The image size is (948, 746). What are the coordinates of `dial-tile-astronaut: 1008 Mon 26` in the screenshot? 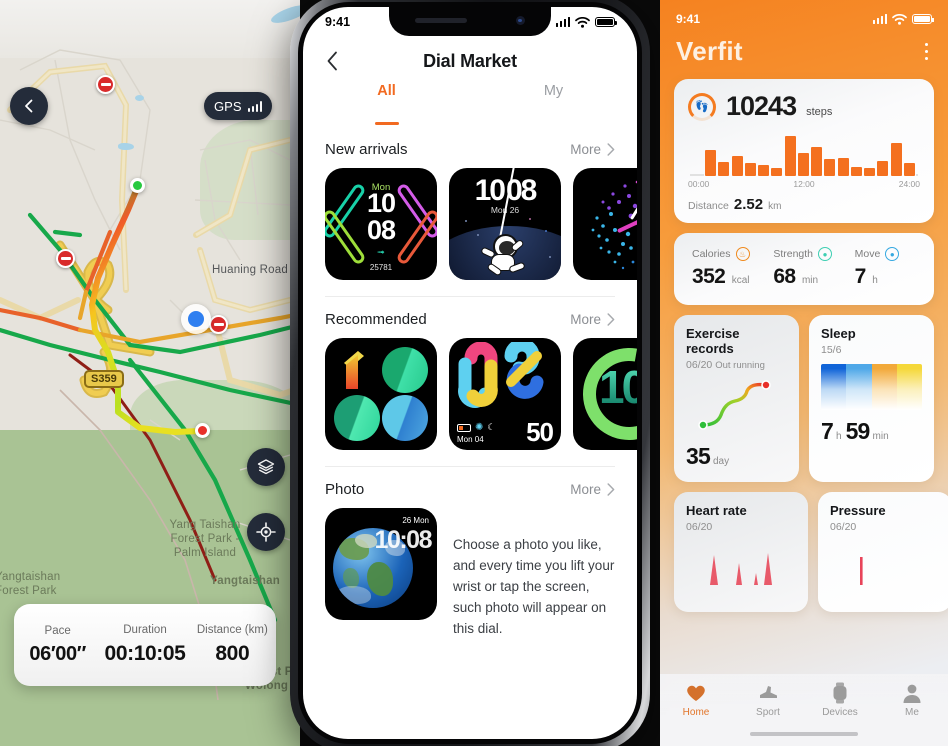 It's located at (505, 224).